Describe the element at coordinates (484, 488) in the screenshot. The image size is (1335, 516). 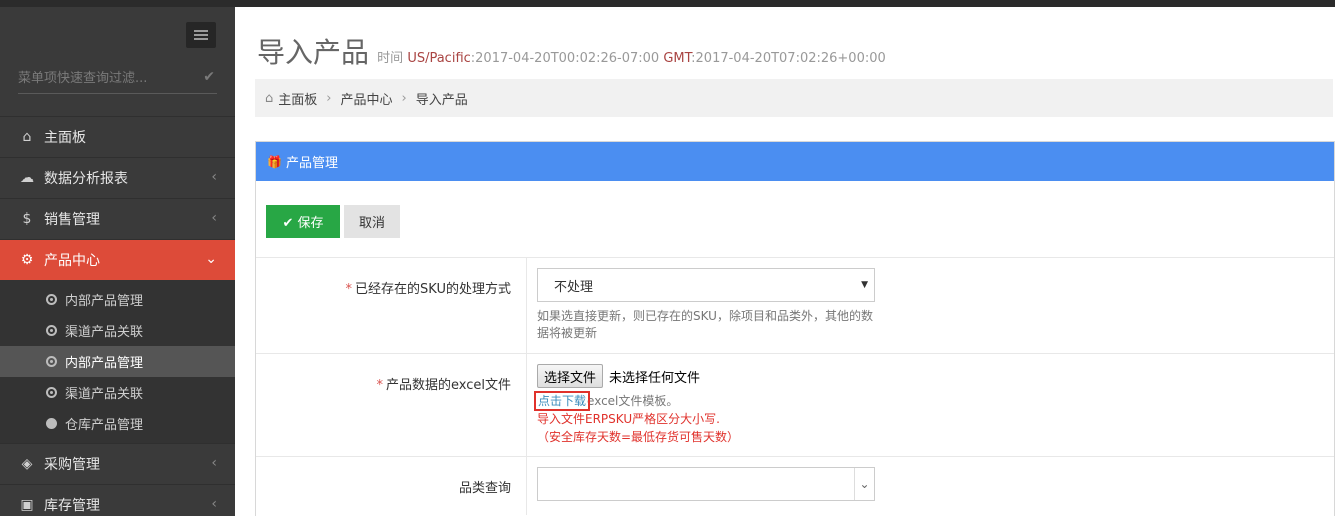
I see `category-label: 品类查询` at that location.